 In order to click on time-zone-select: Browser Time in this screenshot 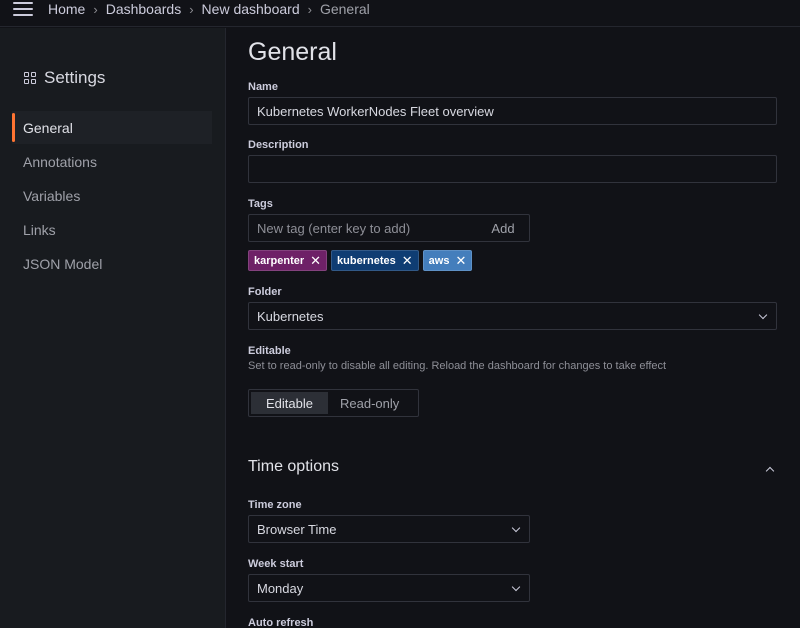, I will do `click(389, 529)`.